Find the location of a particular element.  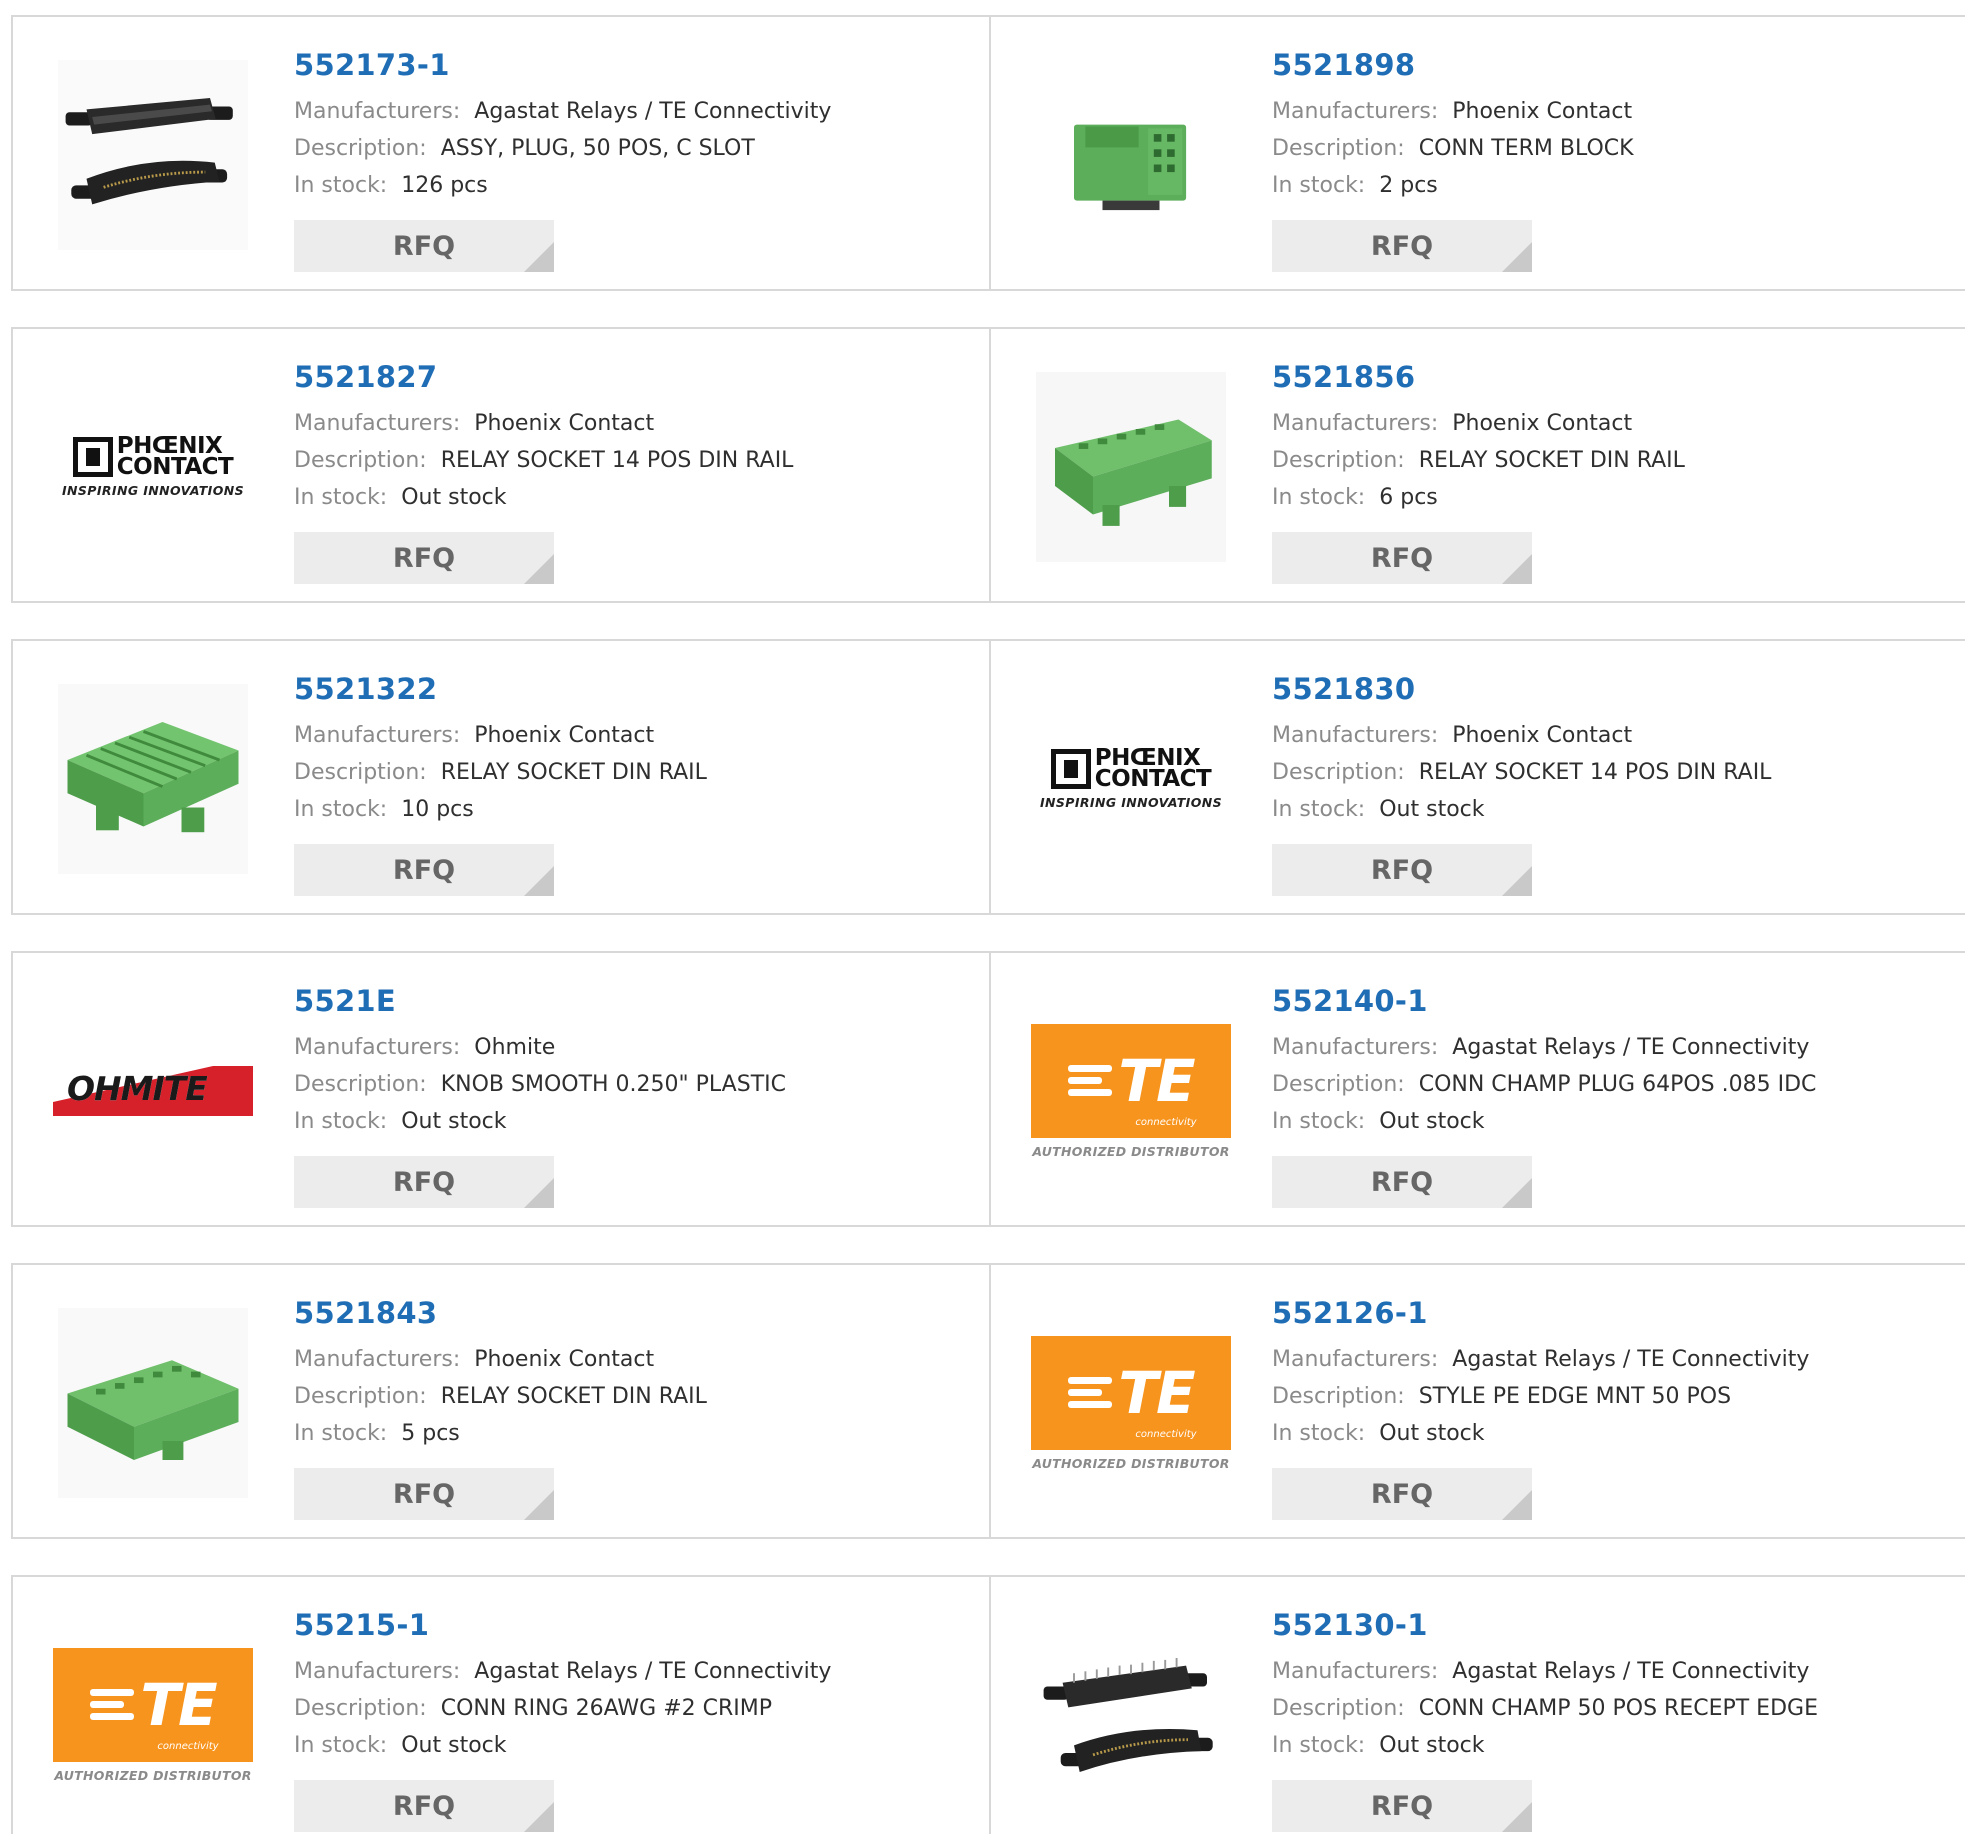

description-line: Description: STYLE PE EDGE MNT 50 POS is located at coordinates (1612, 1396).